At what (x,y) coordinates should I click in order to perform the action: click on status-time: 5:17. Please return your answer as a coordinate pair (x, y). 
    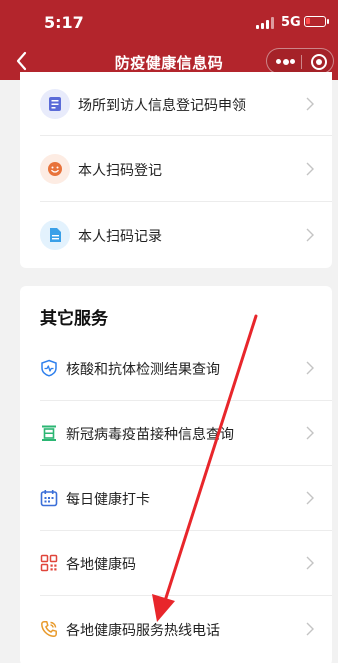
    Looking at the image, I should click on (64, 22).